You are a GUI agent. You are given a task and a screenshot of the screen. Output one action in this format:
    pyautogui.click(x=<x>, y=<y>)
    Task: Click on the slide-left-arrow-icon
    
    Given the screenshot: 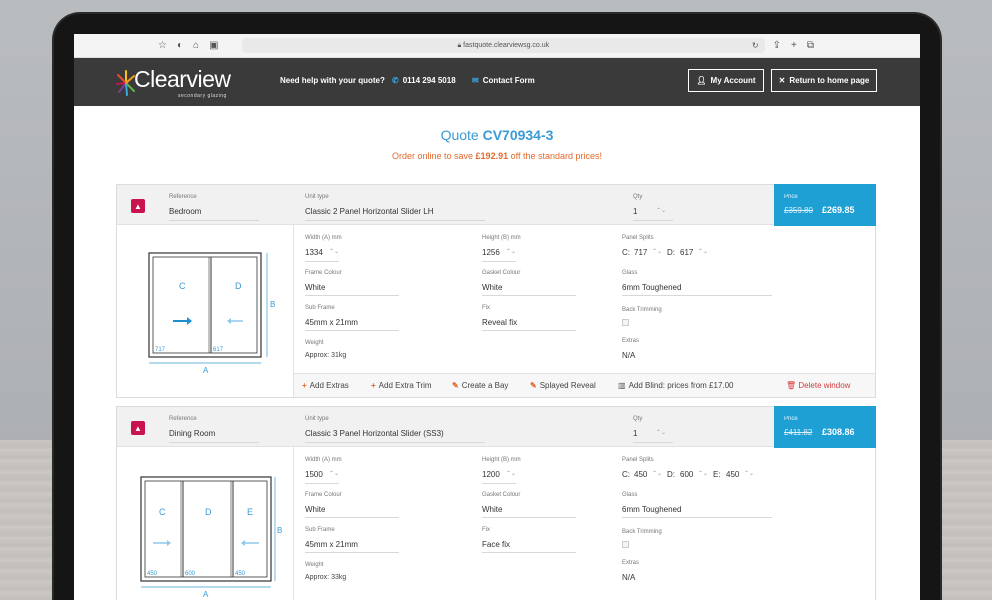 What is the action you would take?
    pyautogui.click(x=250, y=543)
    